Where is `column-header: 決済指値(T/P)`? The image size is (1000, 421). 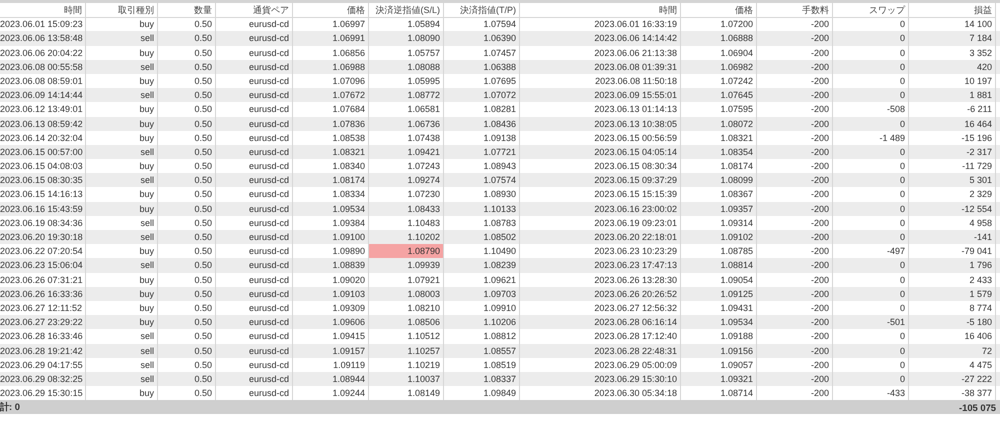 column-header: 決済指値(T/P) is located at coordinates (482, 10).